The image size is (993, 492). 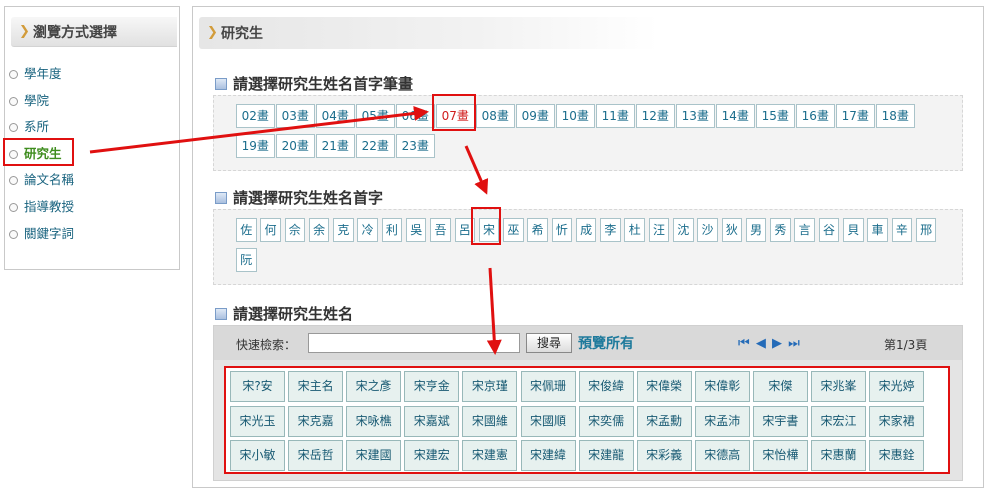 I want to click on stroke-chip: 18畫, so click(x=895, y=116).